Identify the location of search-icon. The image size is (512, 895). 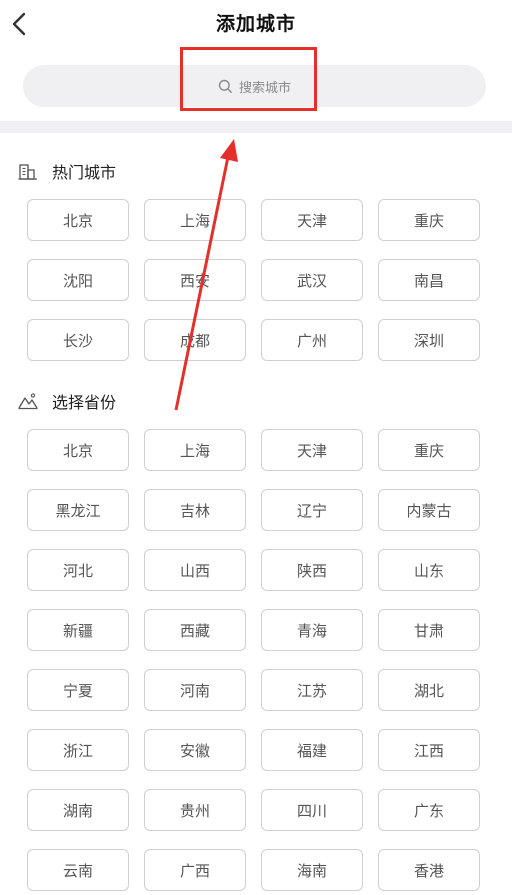
(225, 86).